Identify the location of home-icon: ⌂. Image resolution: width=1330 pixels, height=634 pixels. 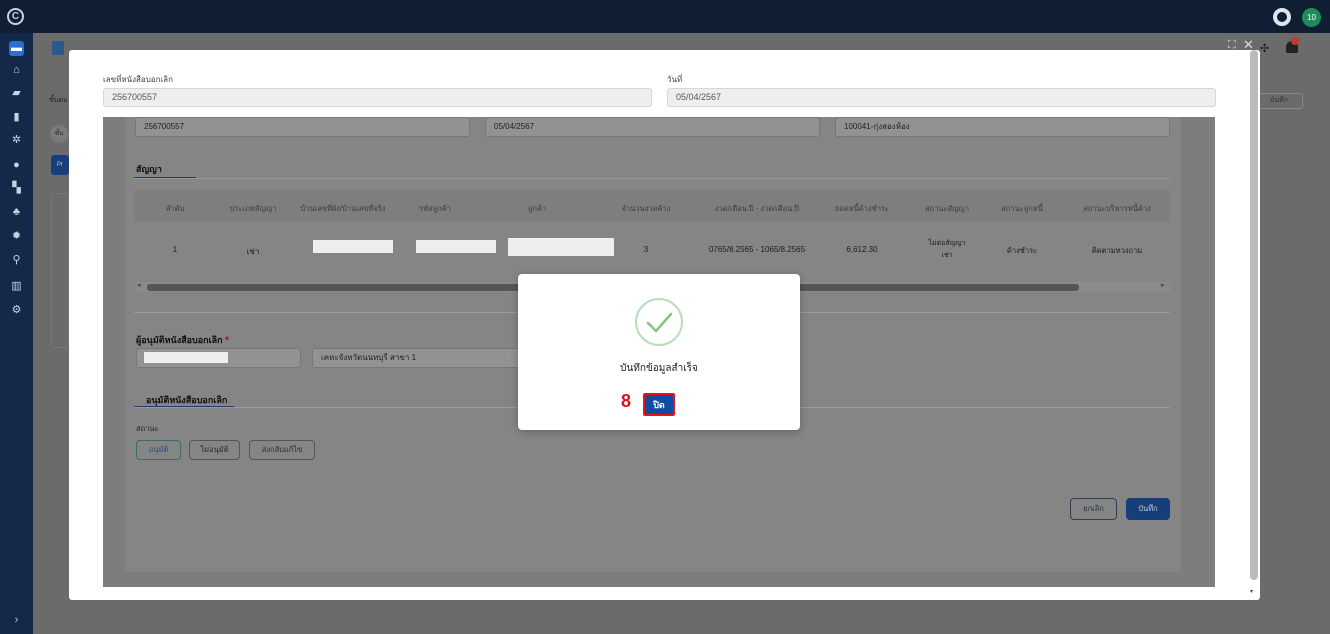
(16, 70).